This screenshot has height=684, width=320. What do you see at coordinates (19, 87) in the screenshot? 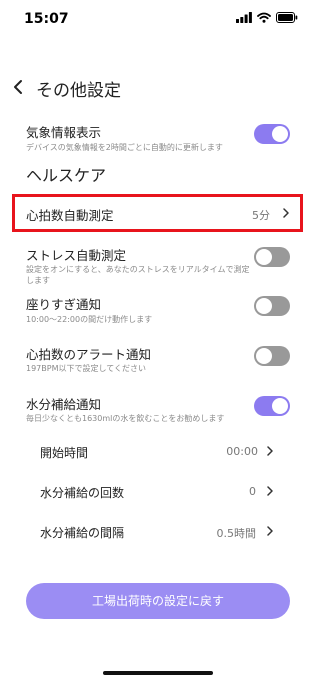
I see `back-chevron-icon` at bounding box center [19, 87].